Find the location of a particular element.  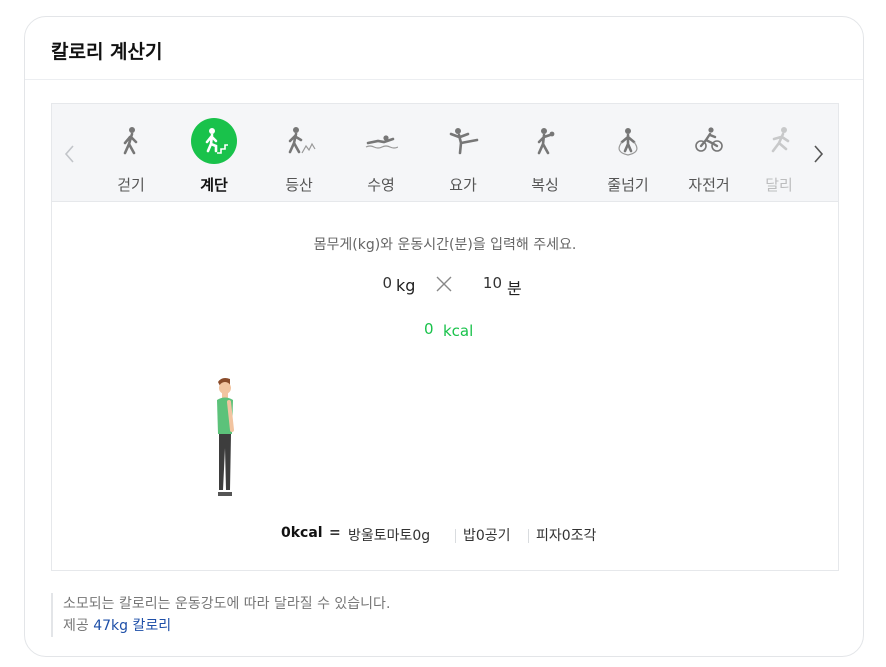

tab-jump-rope: 줄넘기 is located at coordinates (628, 158).